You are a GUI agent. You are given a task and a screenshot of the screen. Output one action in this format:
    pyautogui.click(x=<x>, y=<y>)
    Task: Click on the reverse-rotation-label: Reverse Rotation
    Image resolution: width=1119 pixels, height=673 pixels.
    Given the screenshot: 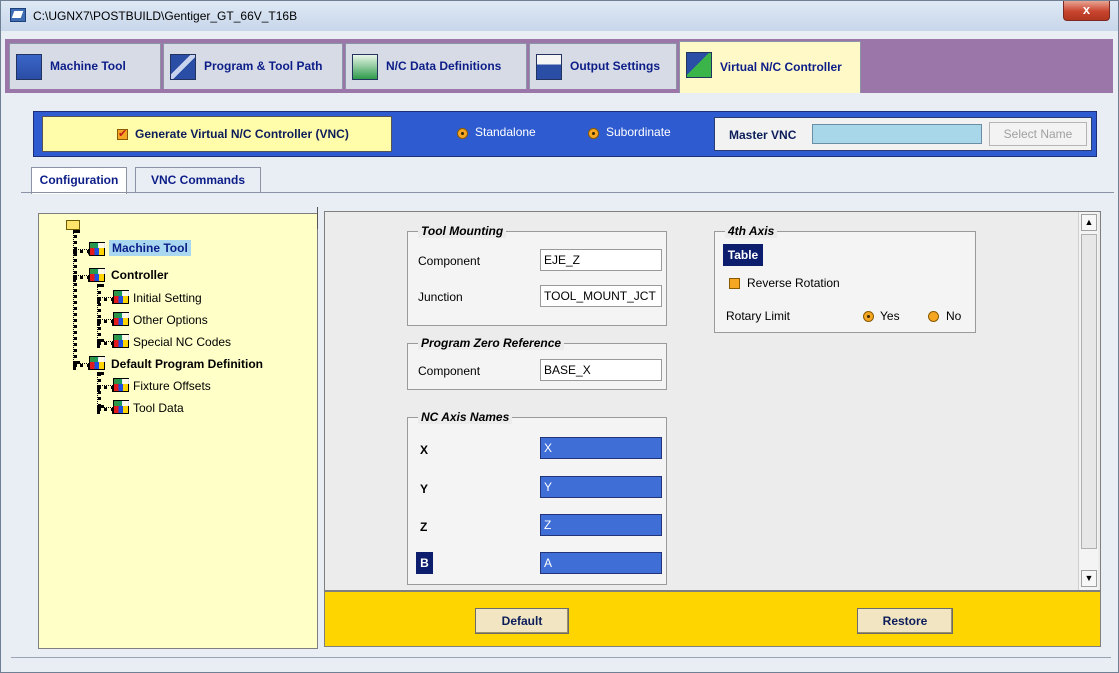 What is the action you would take?
    pyautogui.click(x=793, y=283)
    